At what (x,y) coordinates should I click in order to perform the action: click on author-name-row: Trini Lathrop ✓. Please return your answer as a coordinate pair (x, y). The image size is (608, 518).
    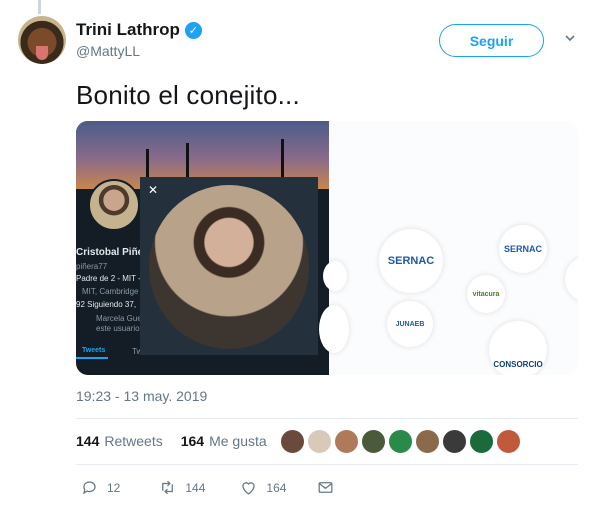
    Looking at the image, I should click on (139, 30).